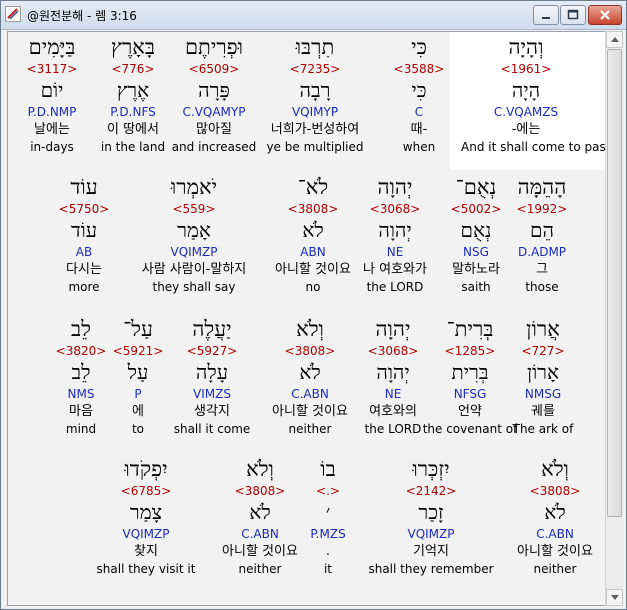 The image size is (627, 610). Describe the element at coordinates (52, 129) in the screenshot. I see `korean-gloss: 날에는` at that location.